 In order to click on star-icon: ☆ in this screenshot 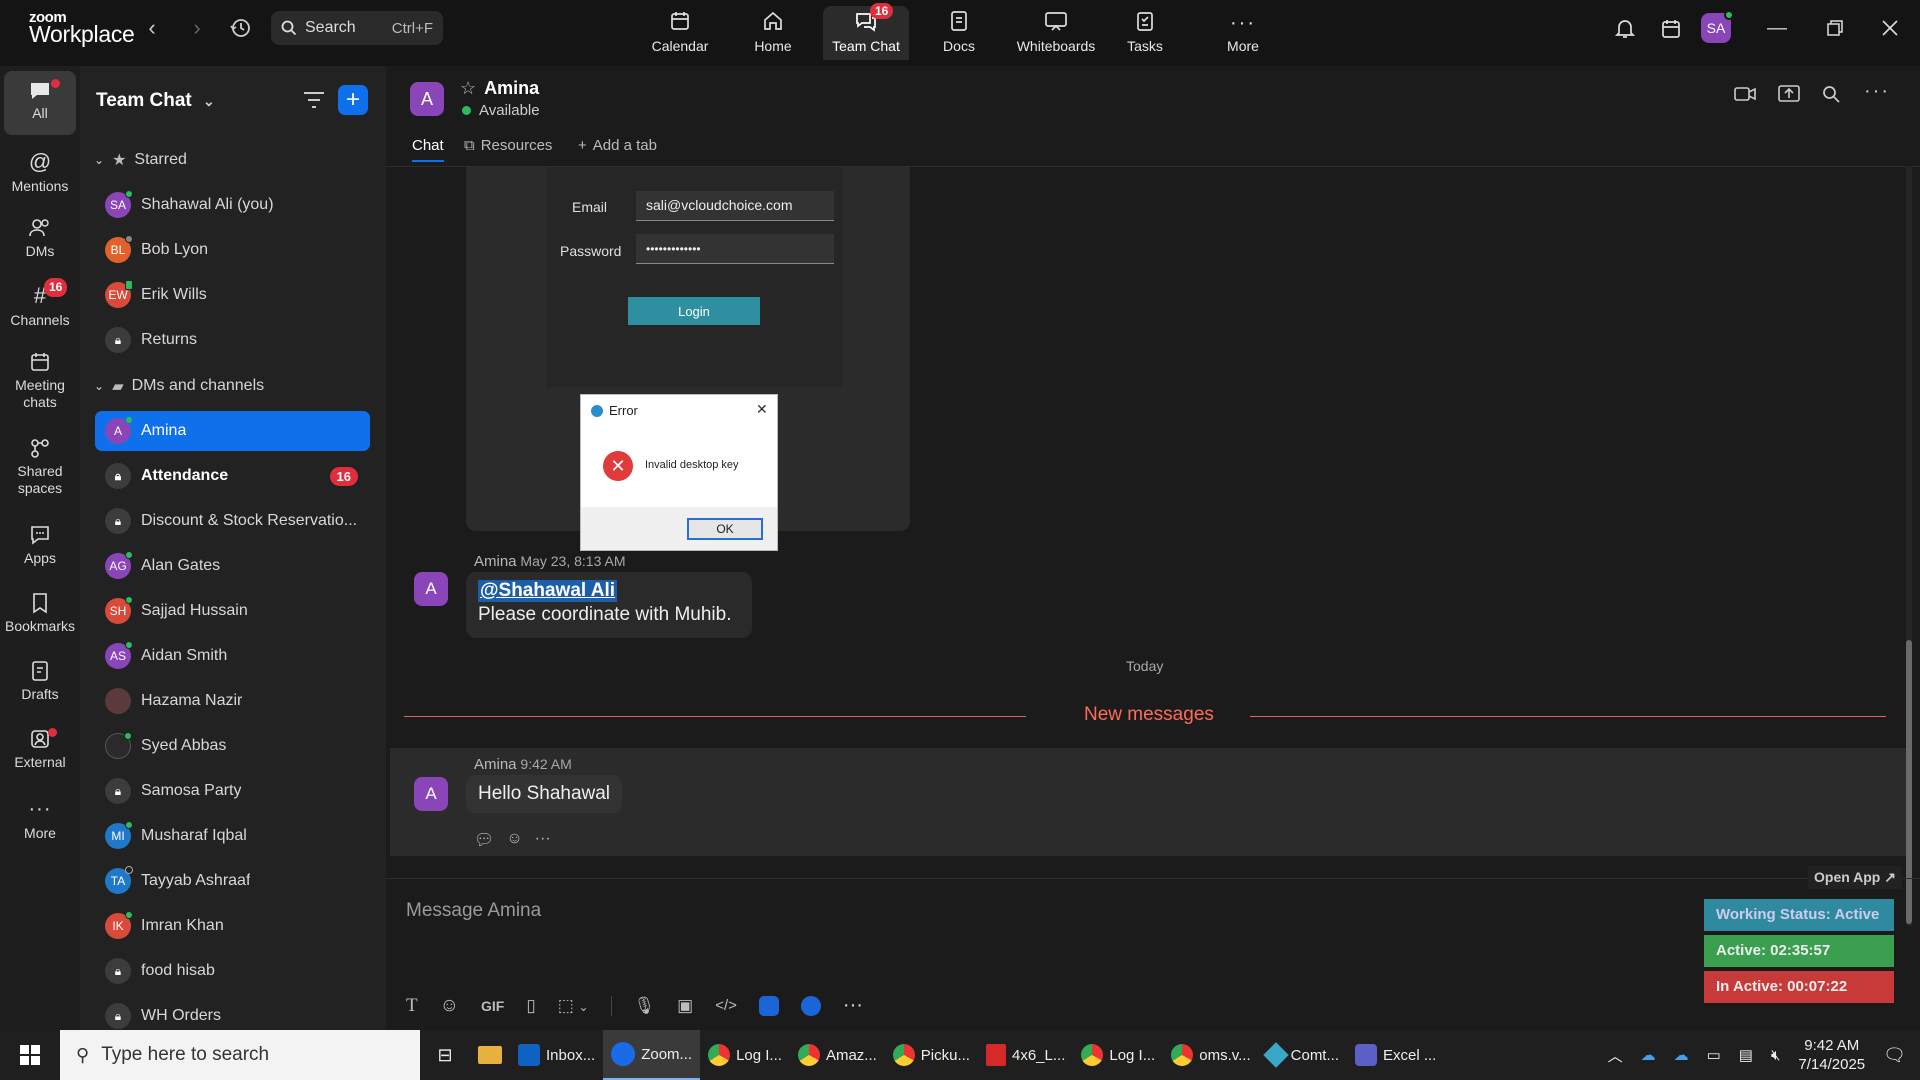, I will do `click(468, 88)`.